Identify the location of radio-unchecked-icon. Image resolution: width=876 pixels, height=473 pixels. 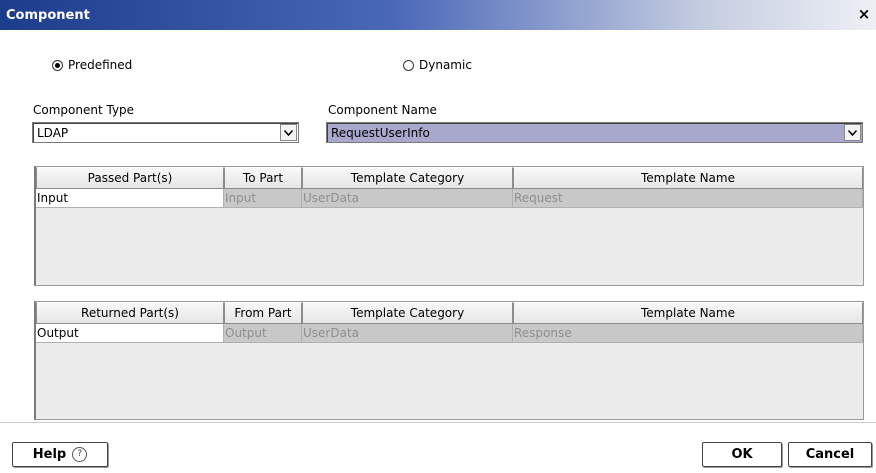
(408, 65).